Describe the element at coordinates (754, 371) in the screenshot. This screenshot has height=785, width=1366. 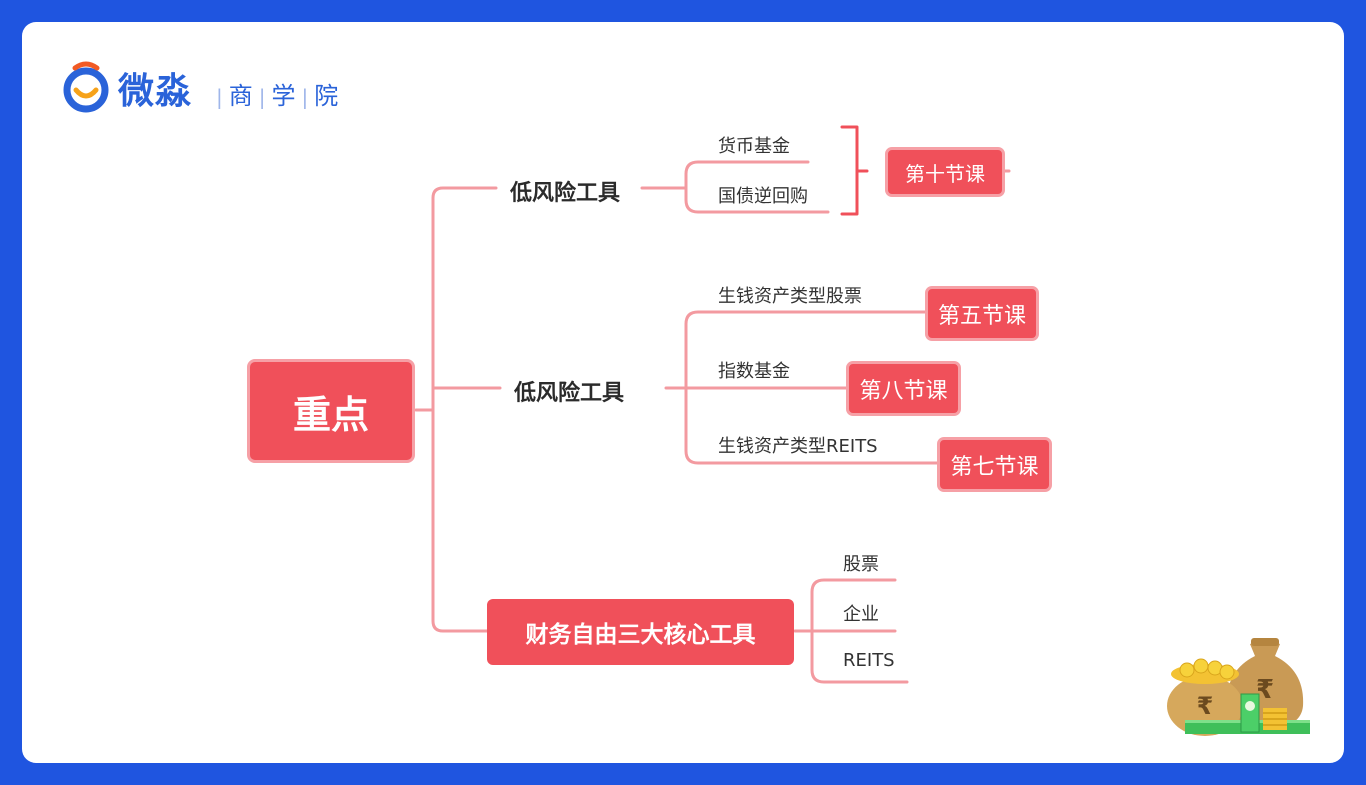
I see `leaf-index-fund: 指数基金` at that location.